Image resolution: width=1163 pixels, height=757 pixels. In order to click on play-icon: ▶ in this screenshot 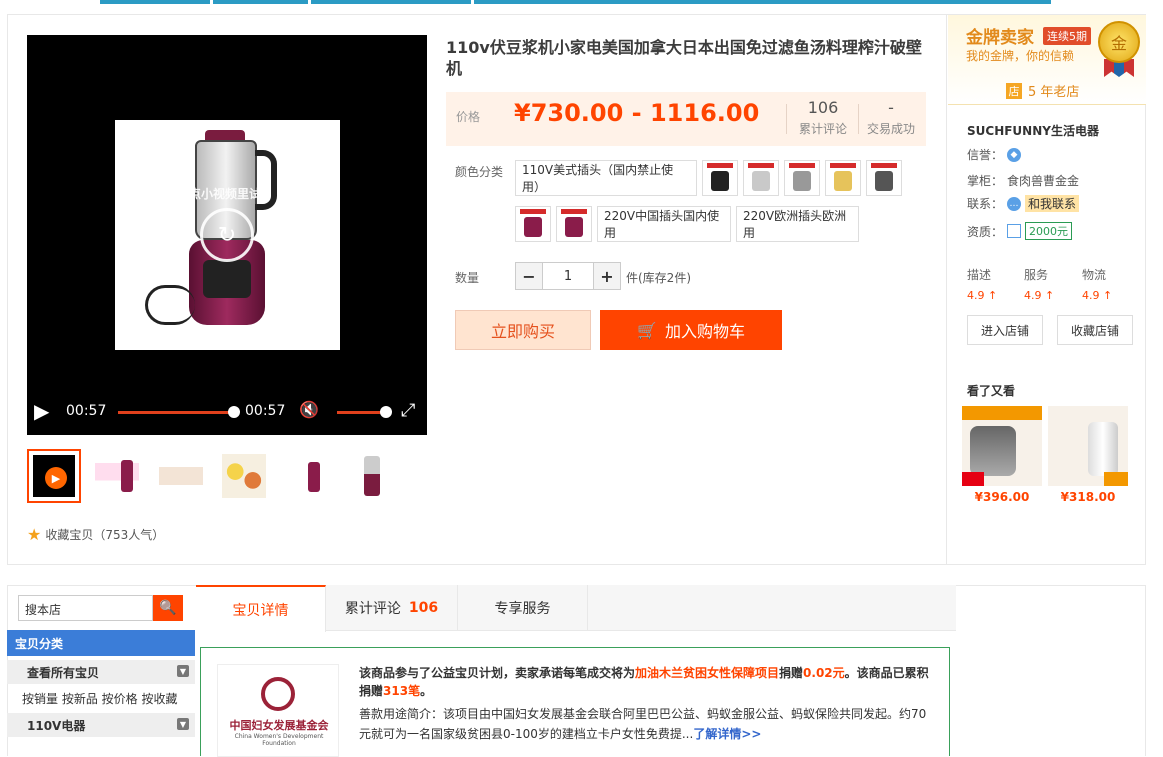, I will do `click(41, 411)`.